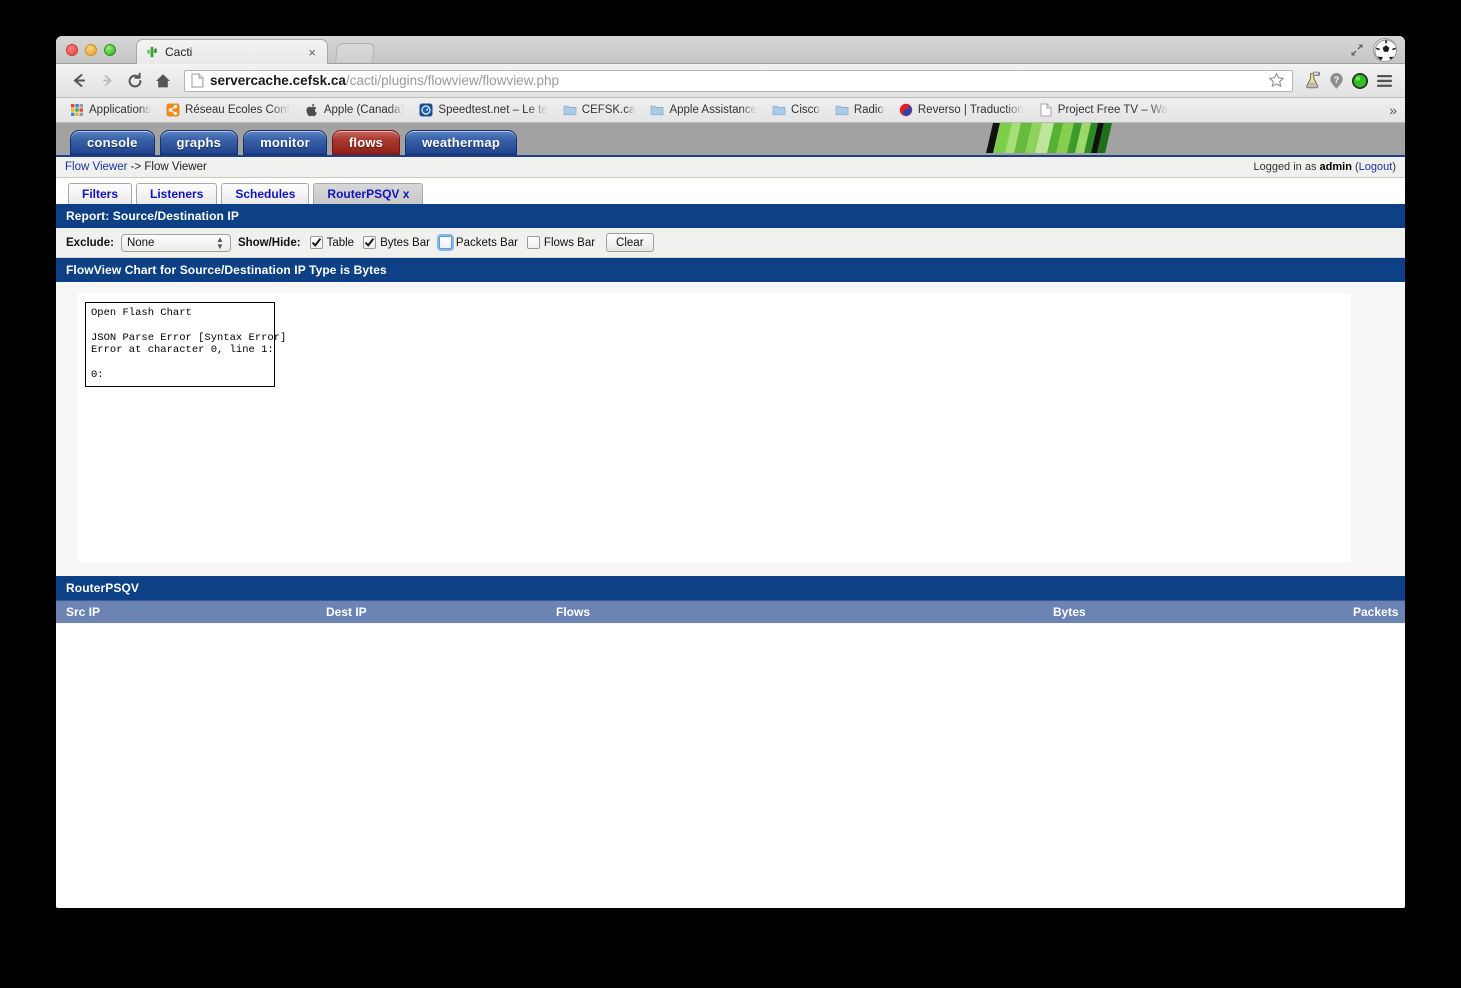 The height and width of the screenshot is (988, 1461). Describe the element at coordinates (278, 80) in the screenshot. I see `address-host: servercache.cefsk.ca` at that location.